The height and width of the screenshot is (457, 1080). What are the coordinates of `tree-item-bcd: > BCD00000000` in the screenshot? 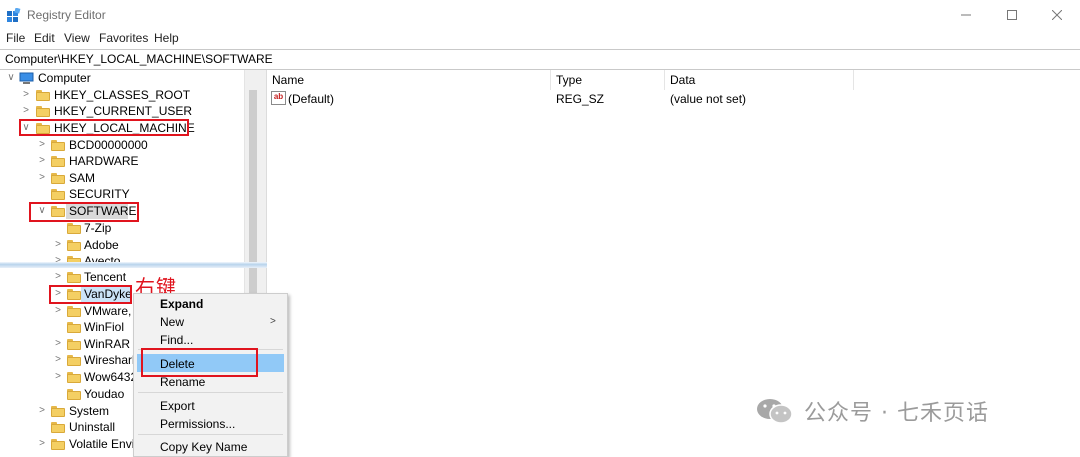 It's located at (120, 145).